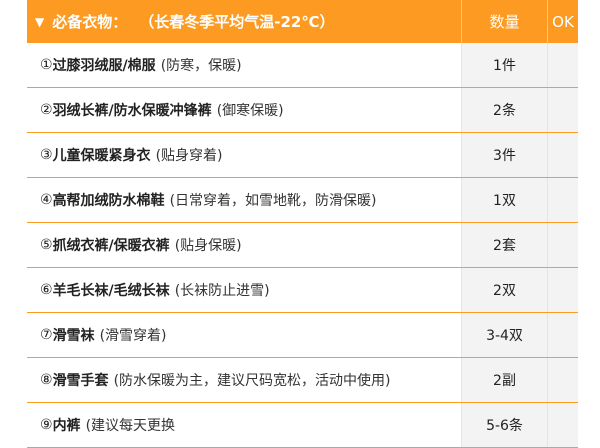 Image resolution: width=600 pixels, height=448 pixels. I want to click on item-quantity: 1双, so click(504, 200).